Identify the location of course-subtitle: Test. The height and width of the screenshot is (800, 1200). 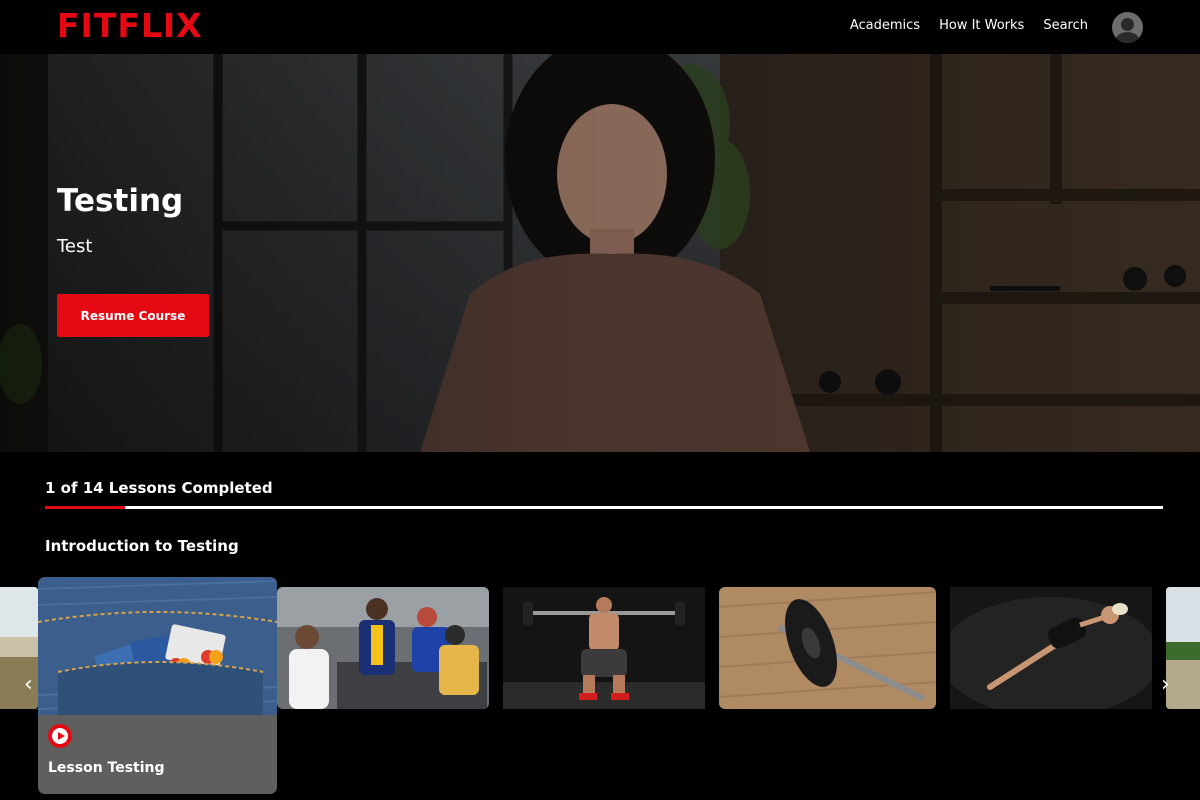
(75, 246).